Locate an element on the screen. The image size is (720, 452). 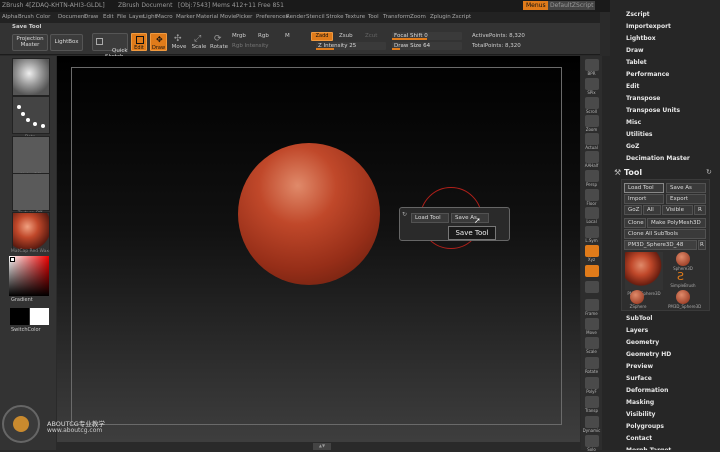
palette-misc: Misc is located at coordinates (633, 122).